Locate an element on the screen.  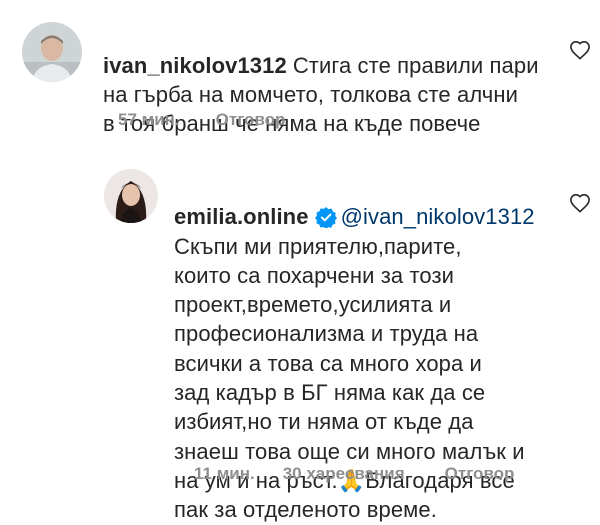
timestamp: 11 мин. is located at coordinates (224, 473).